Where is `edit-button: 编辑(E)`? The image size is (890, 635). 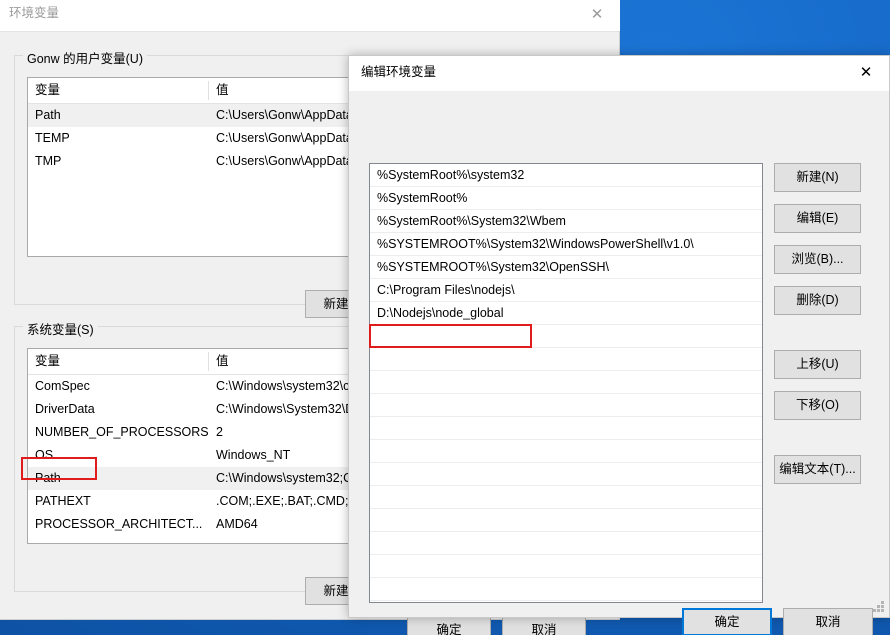
edit-button: 编辑(E) is located at coordinates (817, 218).